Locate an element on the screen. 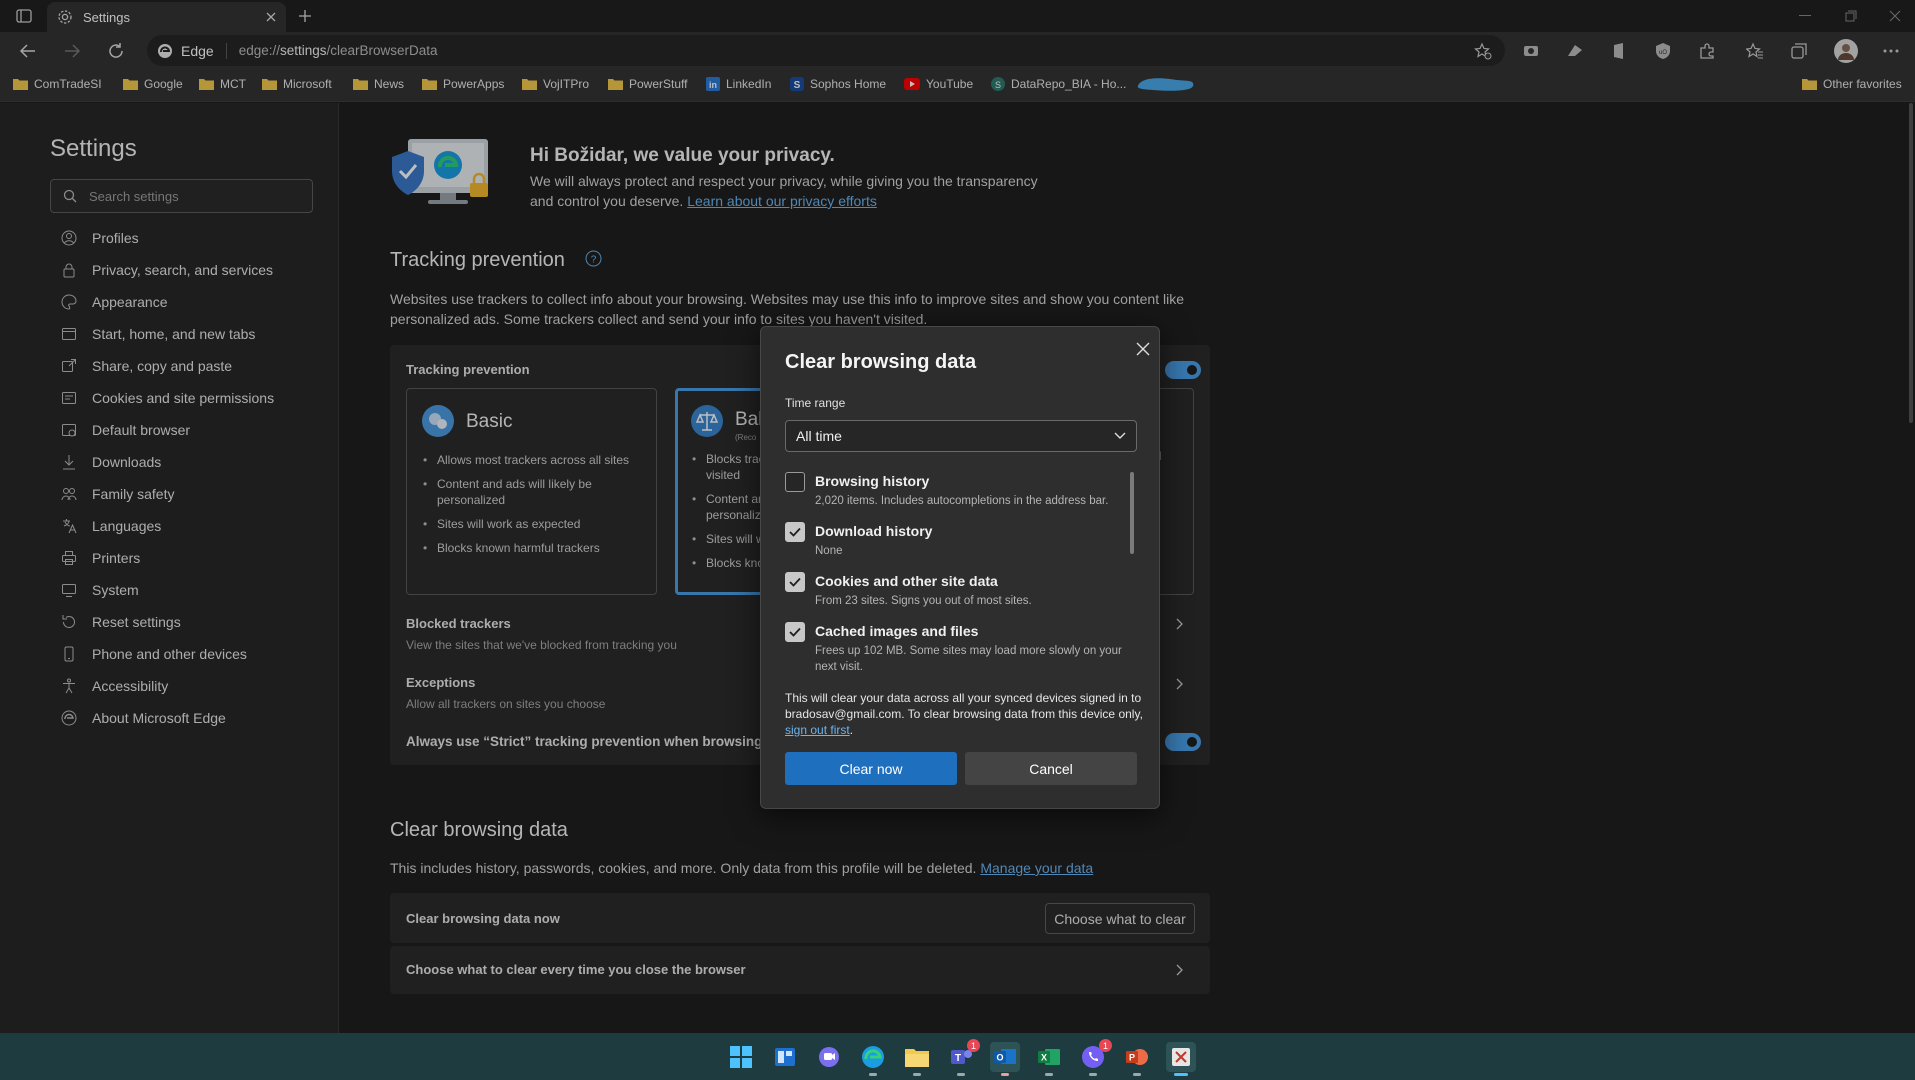 Image resolution: width=1915 pixels, height=1080 pixels. browsing-history-checkbox is located at coordinates (795, 482).